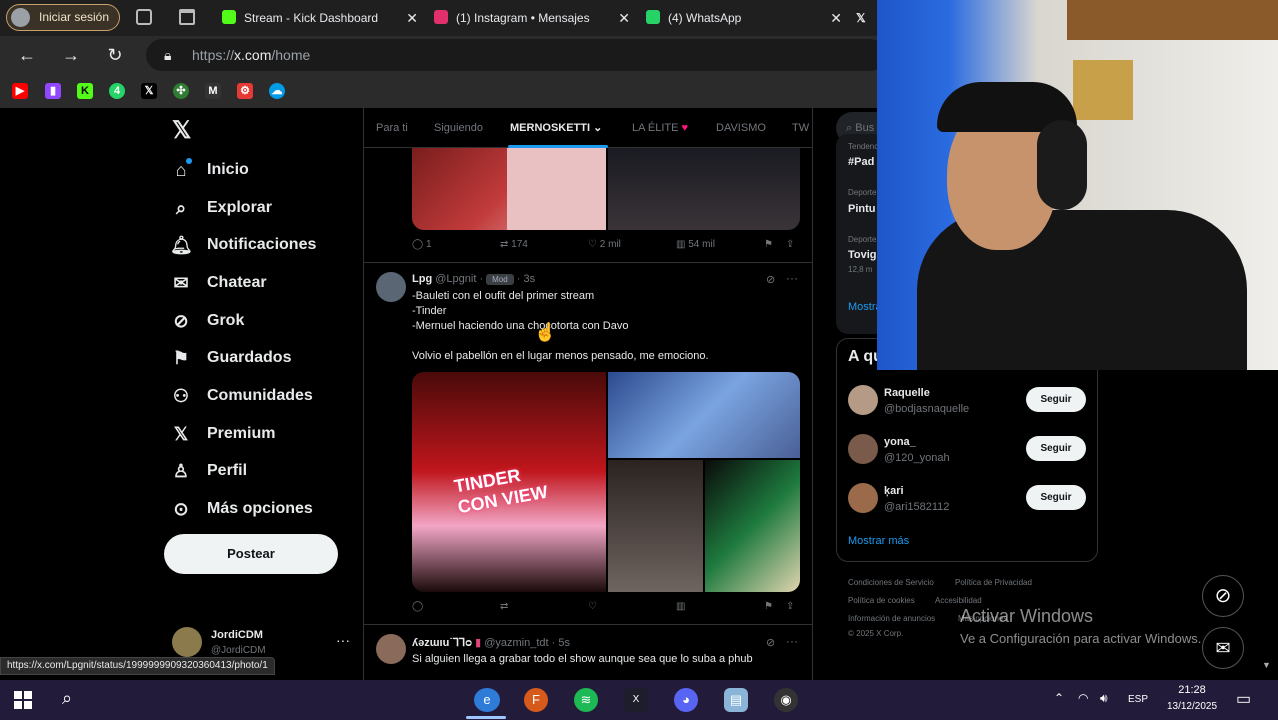  What do you see at coordinates (1223, 648) in the screenshot?
I see `messages-fab-icon: ✉` at bounding box center [1223, 648].